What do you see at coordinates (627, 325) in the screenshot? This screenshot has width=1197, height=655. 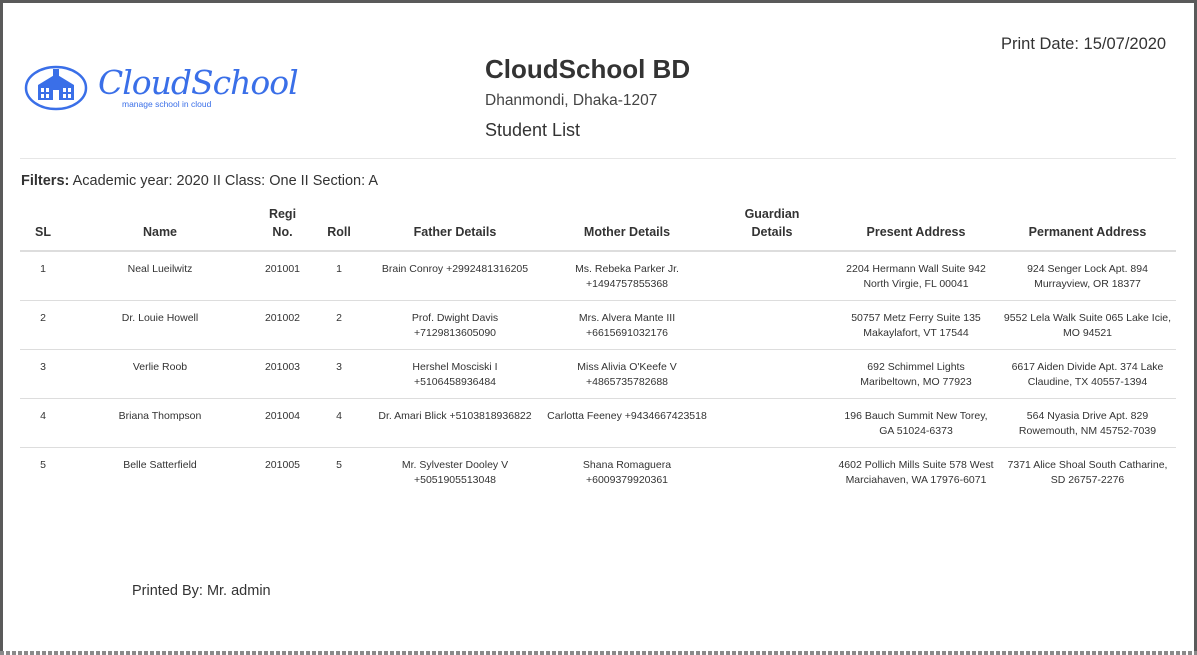 I see `cell-mother-details: Mrs. Alvera Mante III +6615691032176` at bounding box center [627, 325].